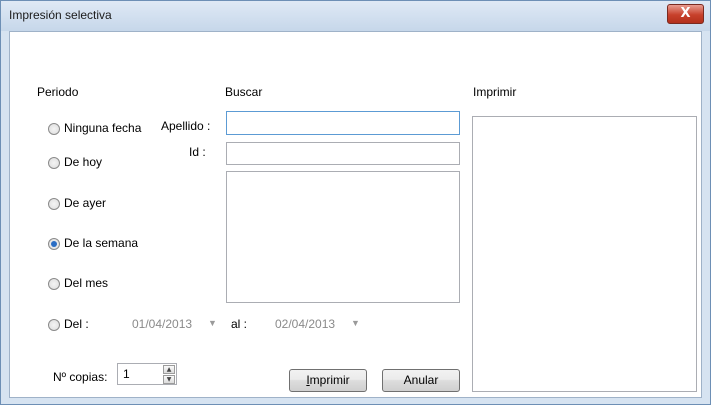 The image size is (711, 405). What do you see at coordinates (126, 374) in the screenshot?
I see `copies-value: 1` at bounding box center [126, 374].